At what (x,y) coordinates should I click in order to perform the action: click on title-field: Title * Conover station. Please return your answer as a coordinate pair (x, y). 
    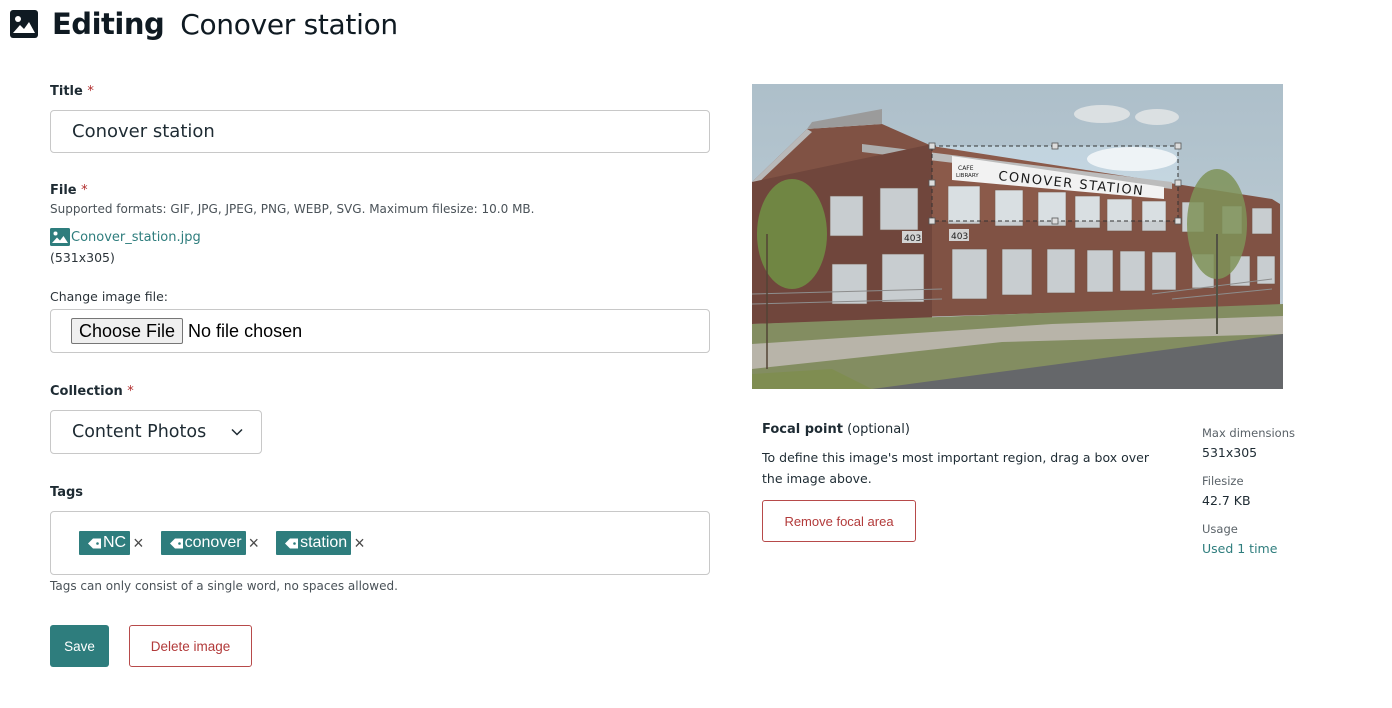
    Looking at the image, I should click on (380, 118).